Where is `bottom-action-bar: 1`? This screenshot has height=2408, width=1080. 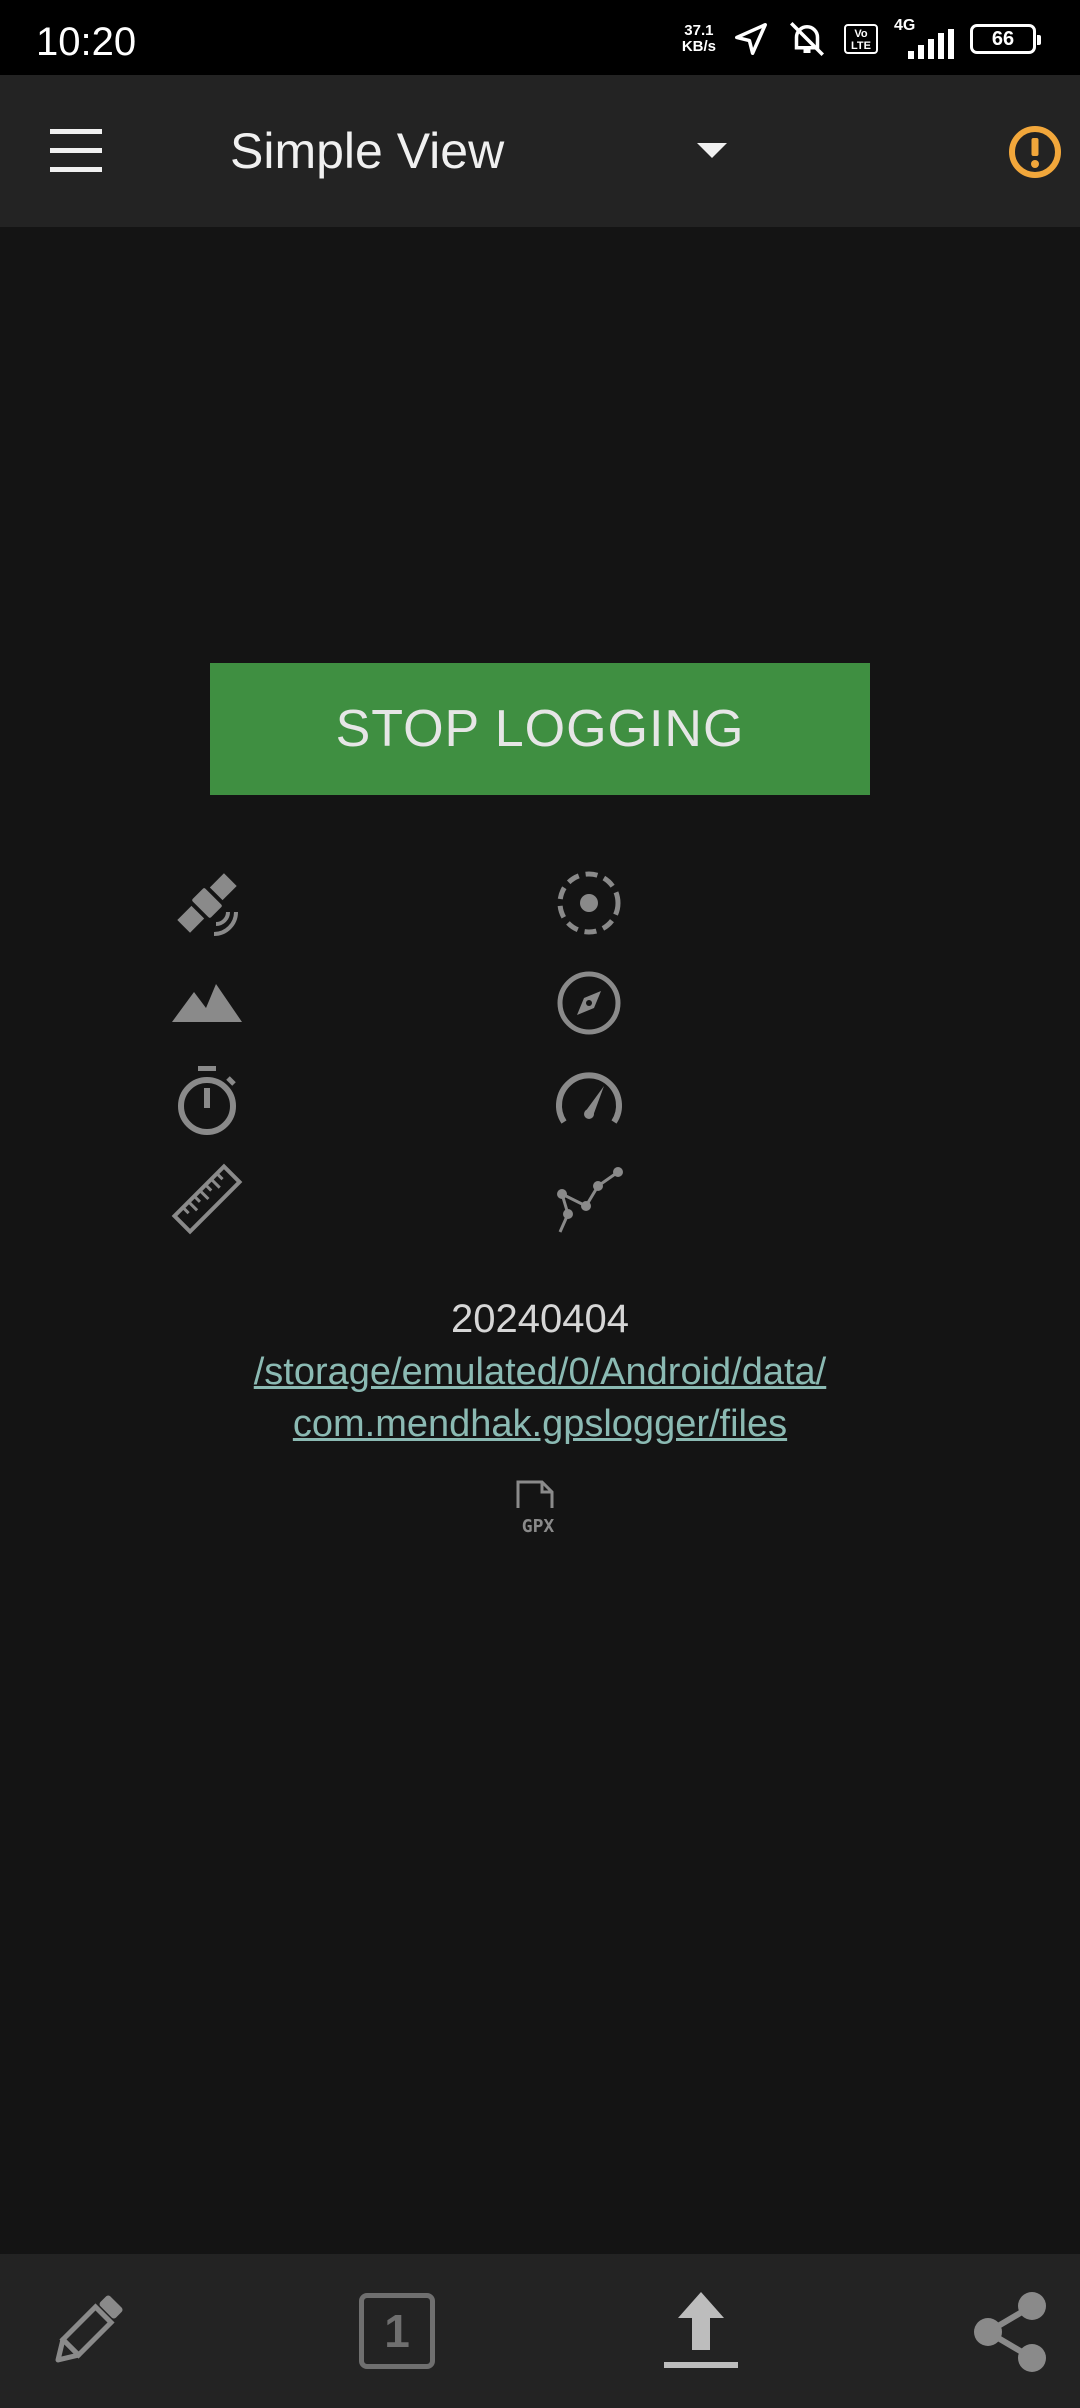 bottom-action-bar: 1 is located at coordinates (540, 2331).